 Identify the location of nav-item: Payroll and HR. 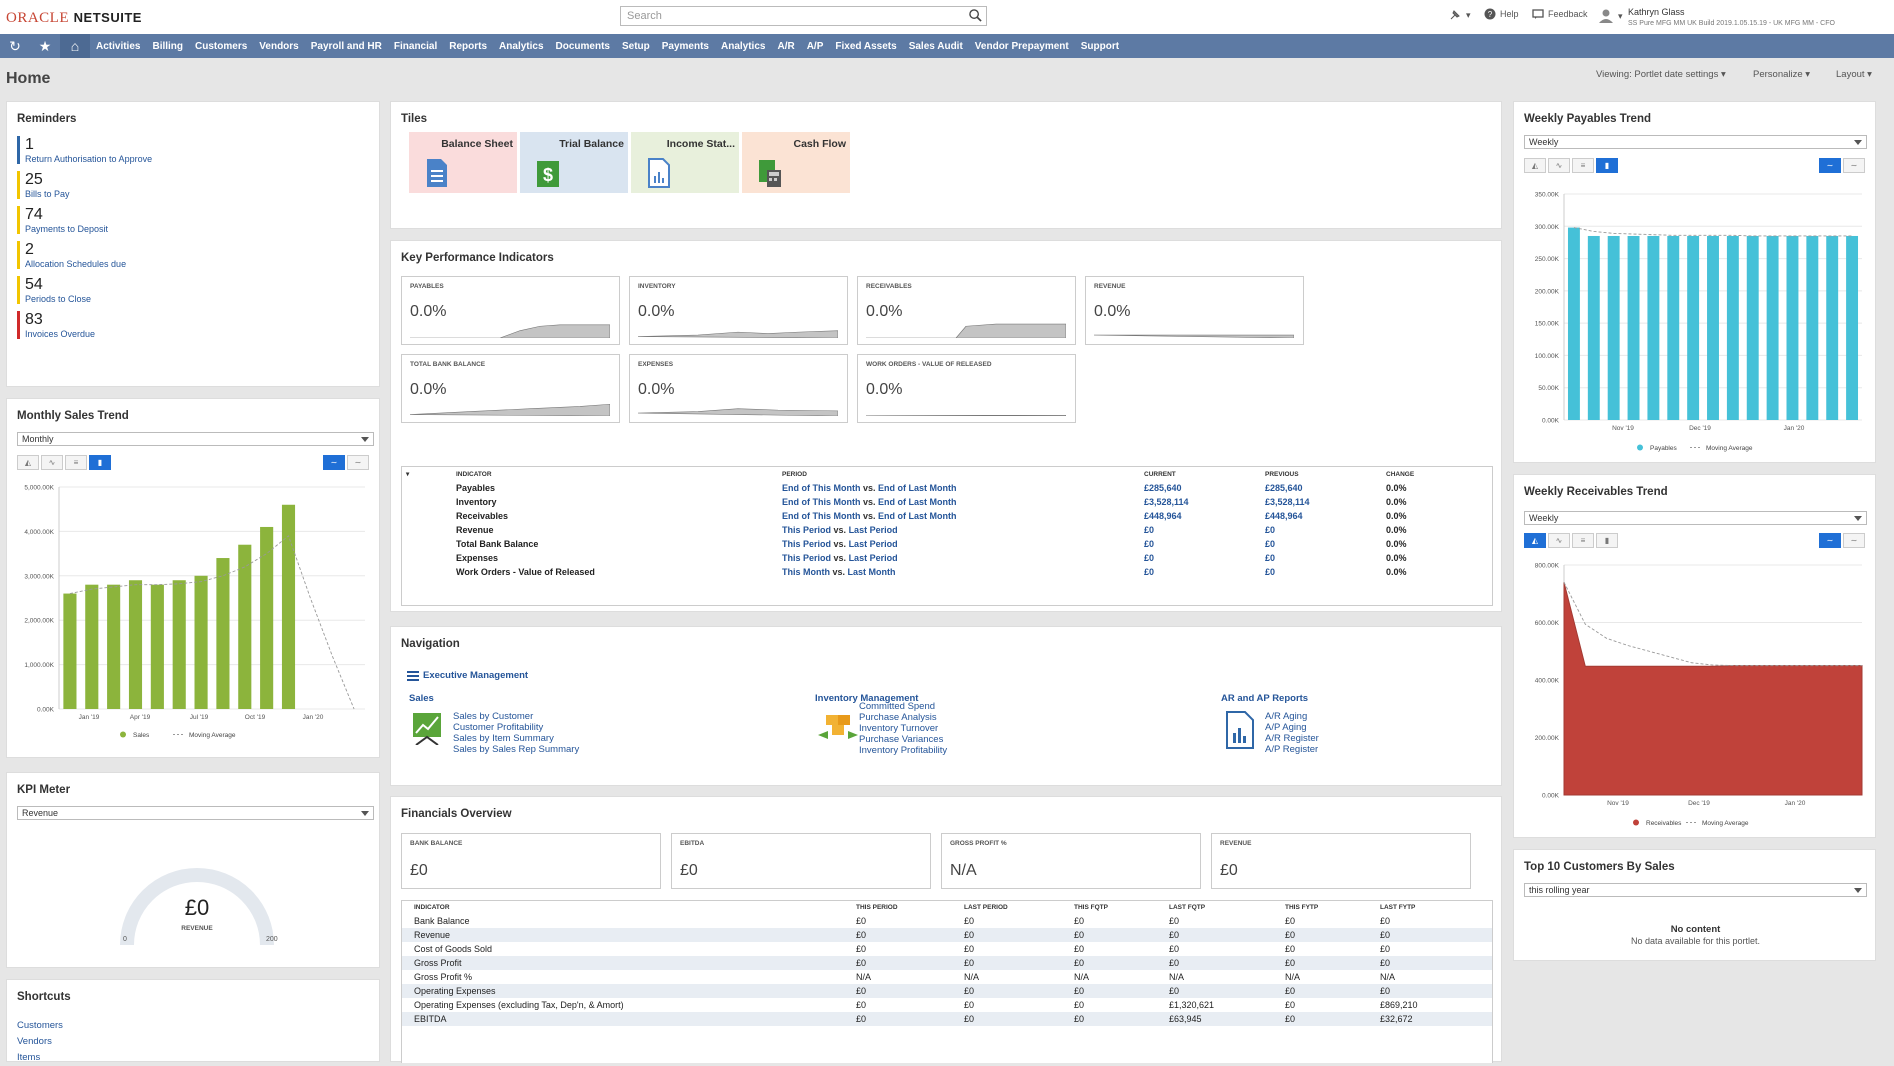
(346, 46).